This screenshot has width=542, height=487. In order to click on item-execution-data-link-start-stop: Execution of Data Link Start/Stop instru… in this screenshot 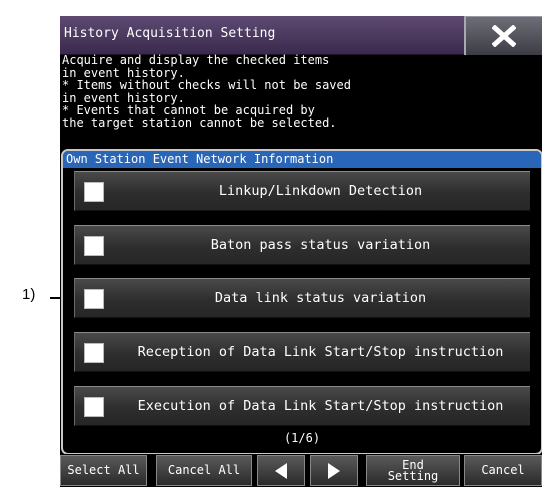, I will do `click(302, 406)`.